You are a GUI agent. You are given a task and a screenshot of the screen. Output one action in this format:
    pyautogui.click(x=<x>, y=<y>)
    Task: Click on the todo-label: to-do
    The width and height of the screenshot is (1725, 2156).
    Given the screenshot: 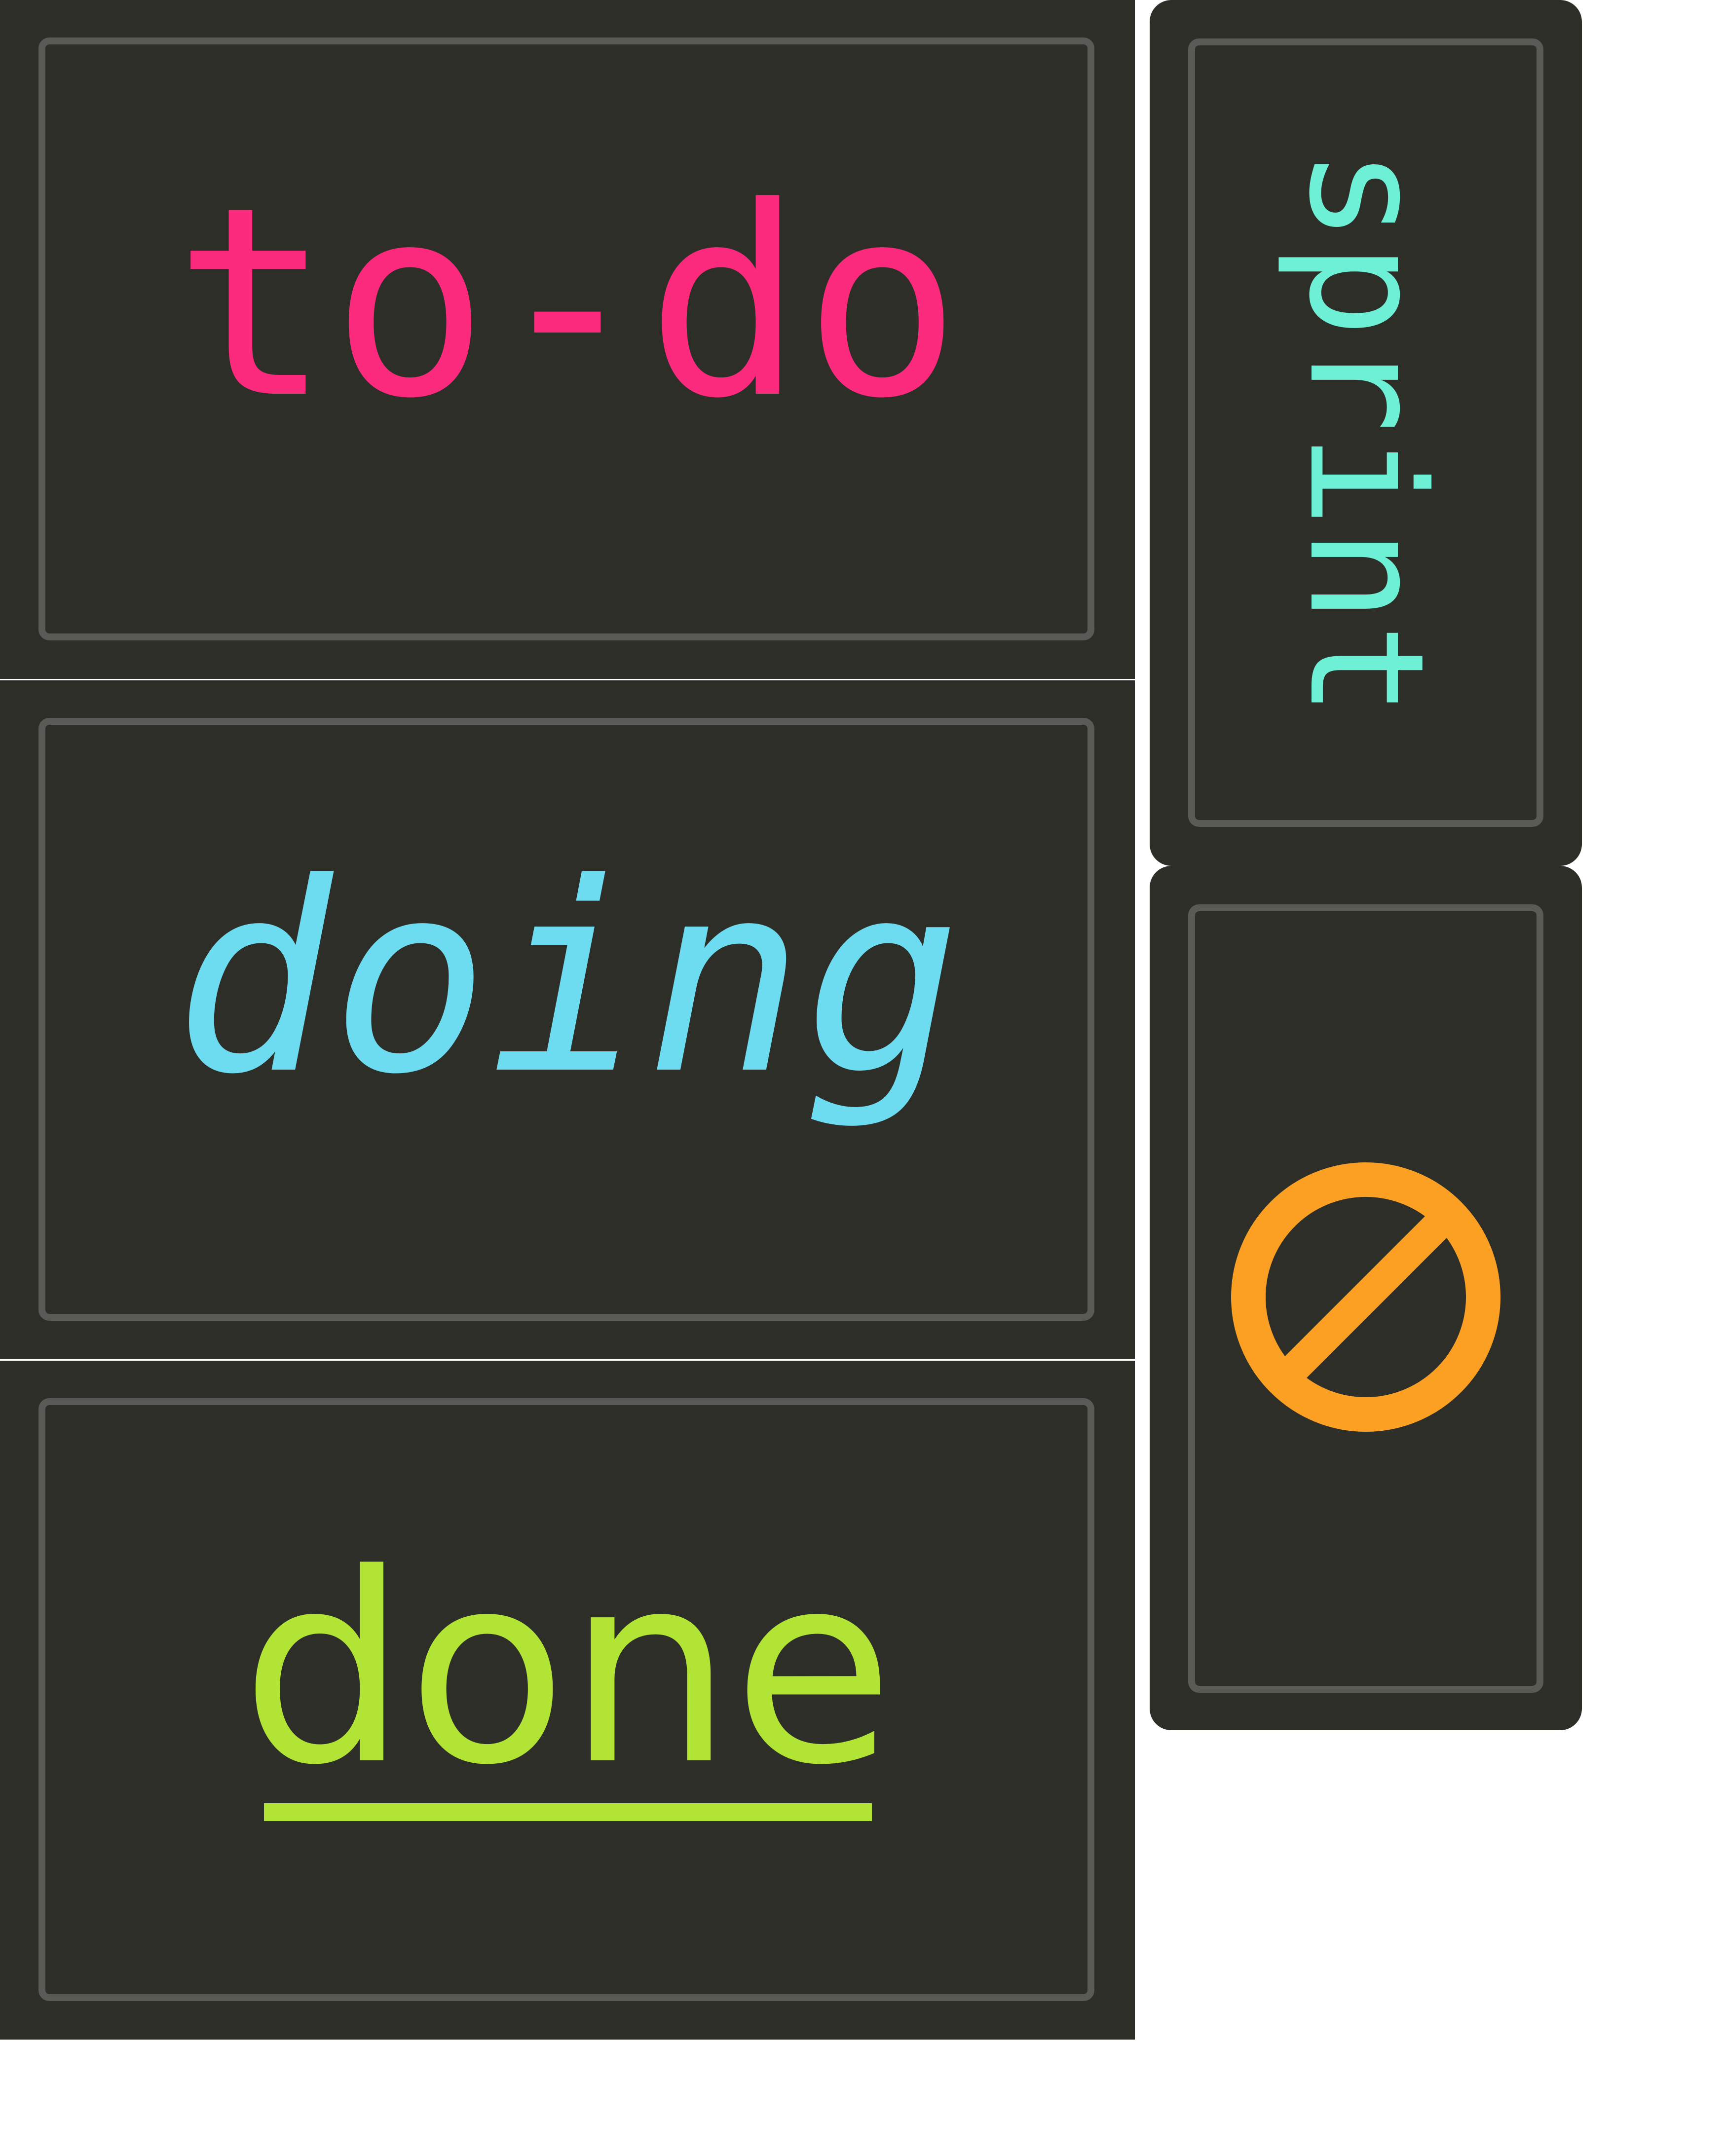 What is the action you would take?
    pyautogui.click(x=567, y=303)
    